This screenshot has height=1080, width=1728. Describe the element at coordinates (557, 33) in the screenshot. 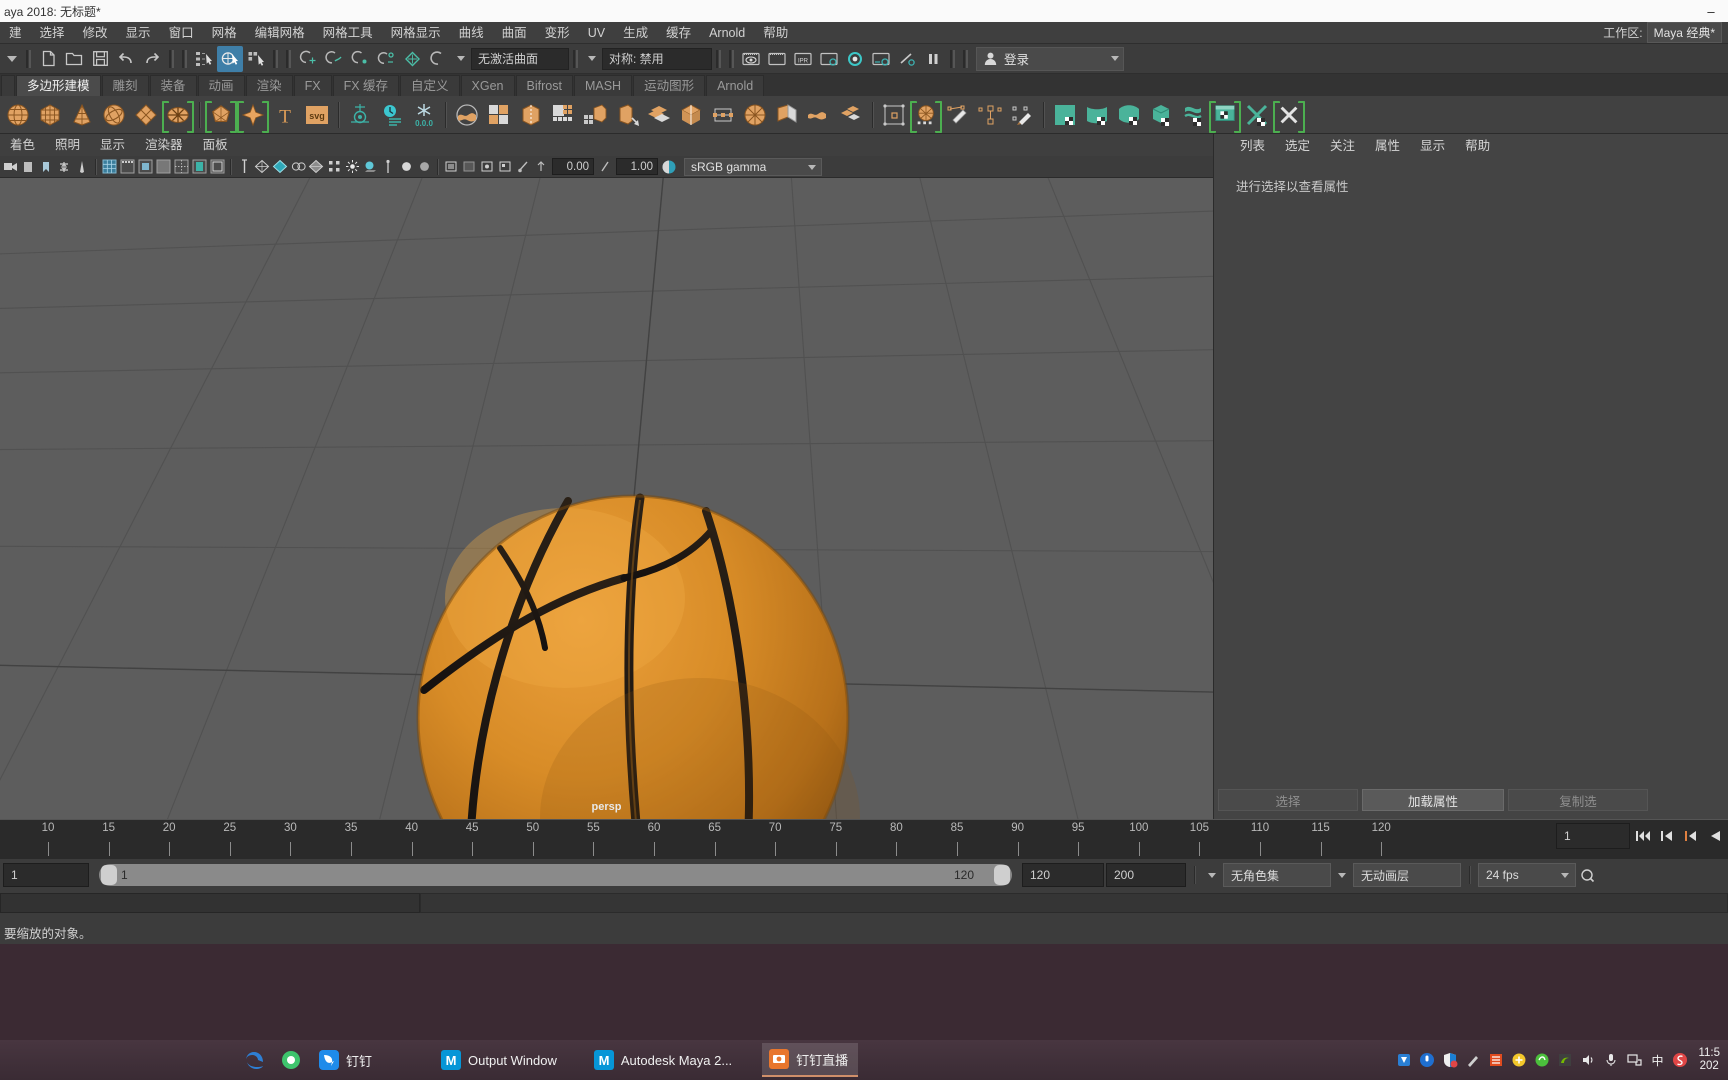

I see `main-menu-item: 变形` at that location.